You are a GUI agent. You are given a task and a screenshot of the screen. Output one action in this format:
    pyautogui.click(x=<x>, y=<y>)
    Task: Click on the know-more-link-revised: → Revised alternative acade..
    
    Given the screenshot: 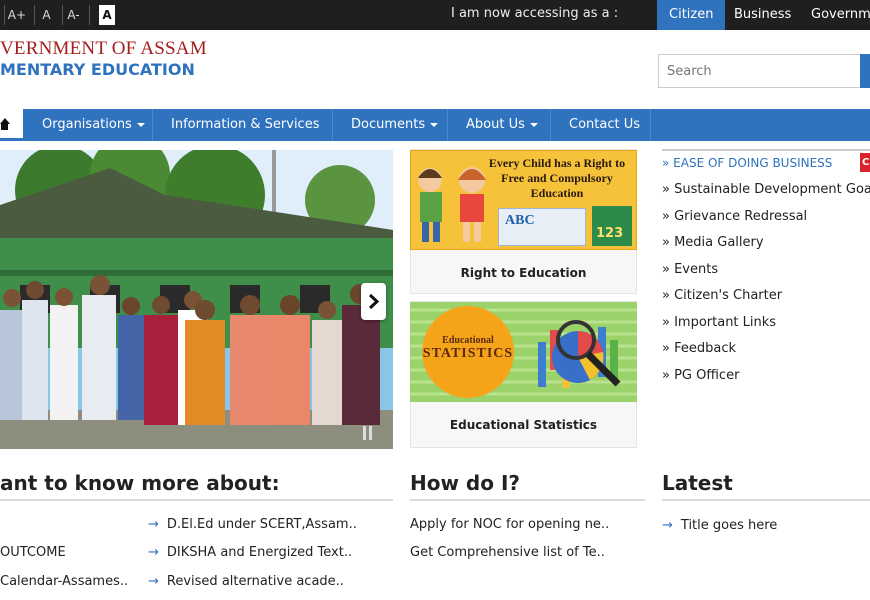 What is the action you would take?
    pyautogui.click(x=246, y=581)
    